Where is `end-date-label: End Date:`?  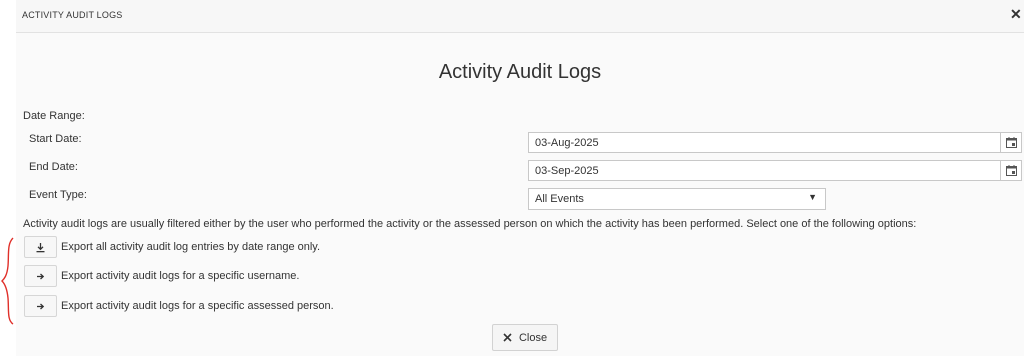
end-date-label: End Date: is located at coordinates (53, 167).